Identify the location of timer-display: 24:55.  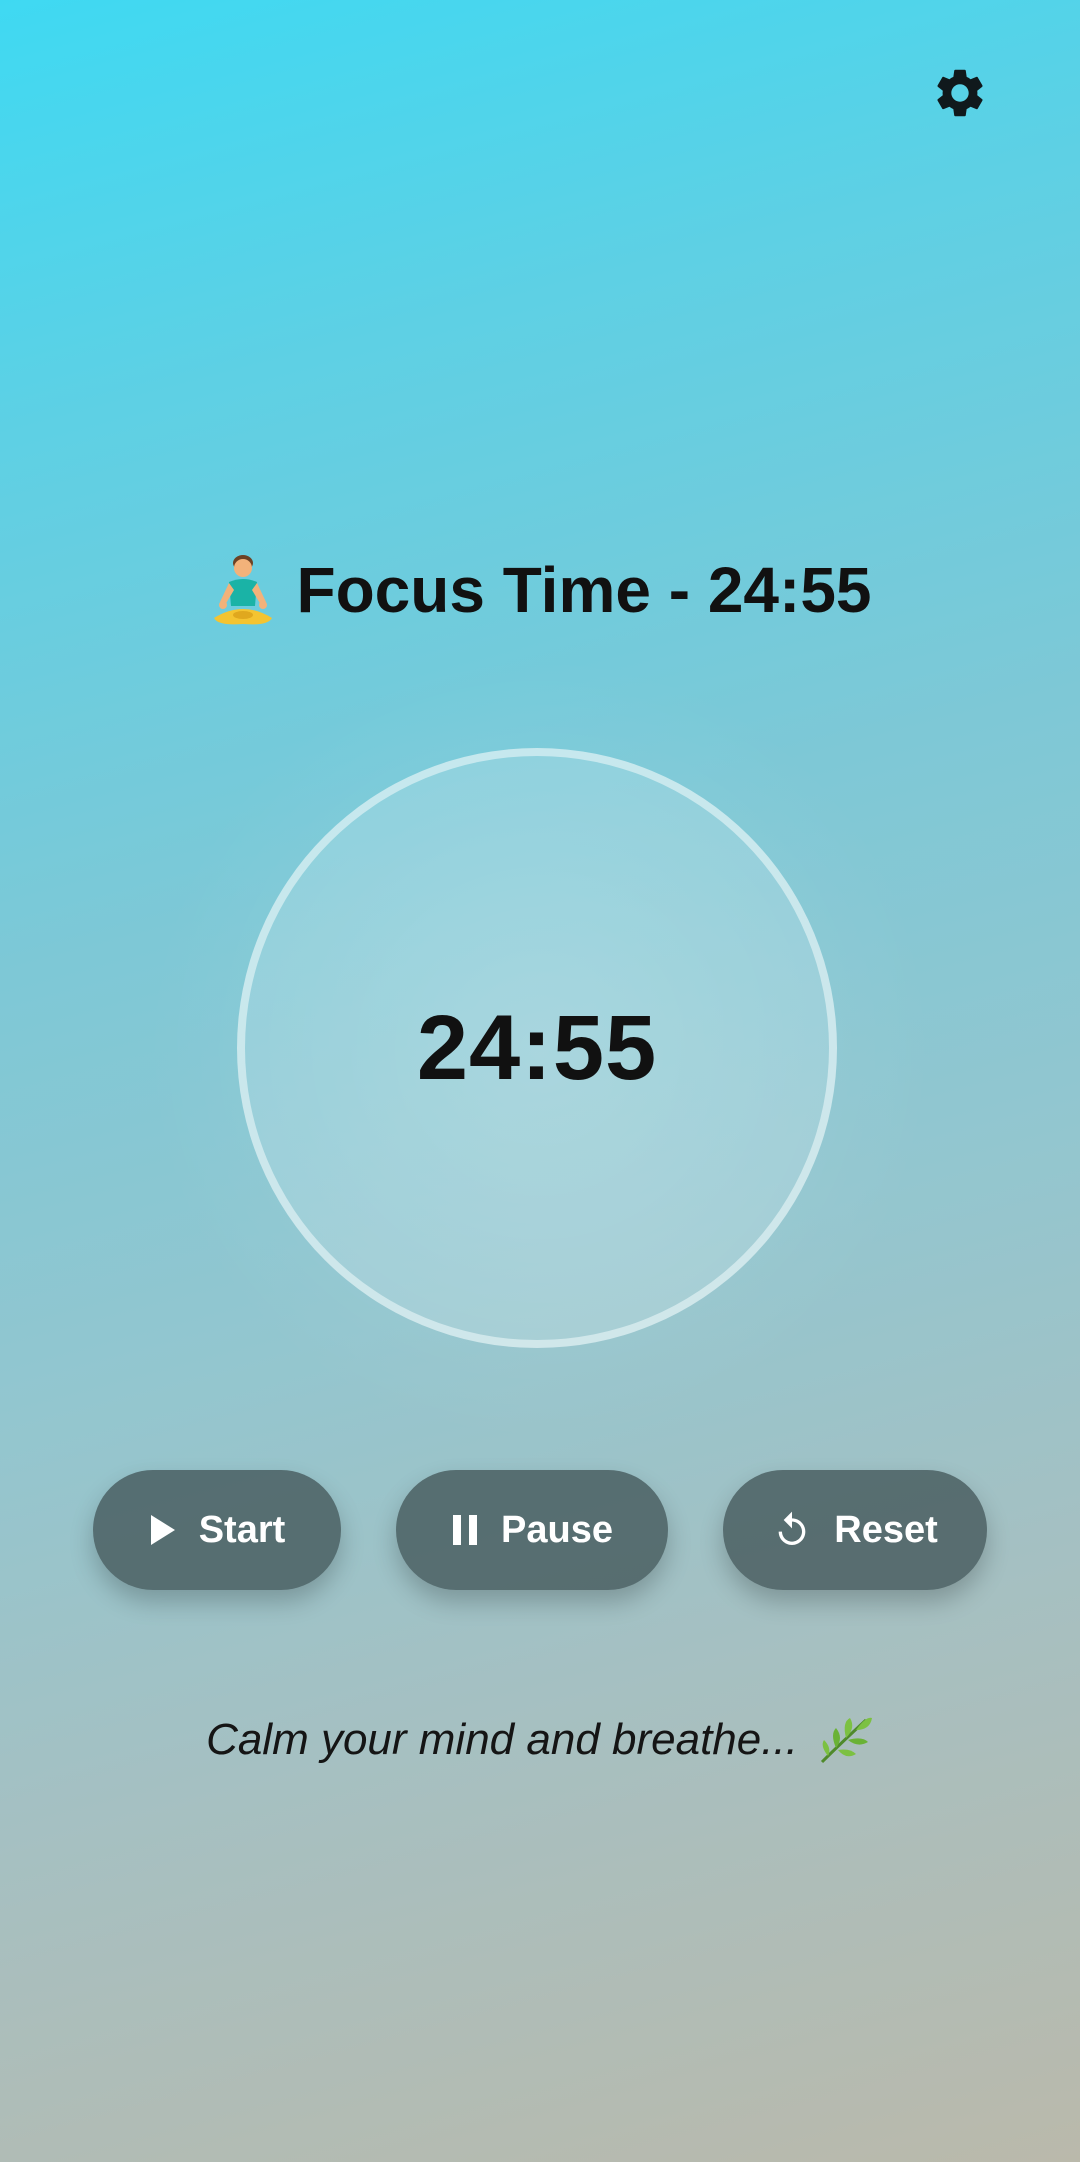
(537, 1047).